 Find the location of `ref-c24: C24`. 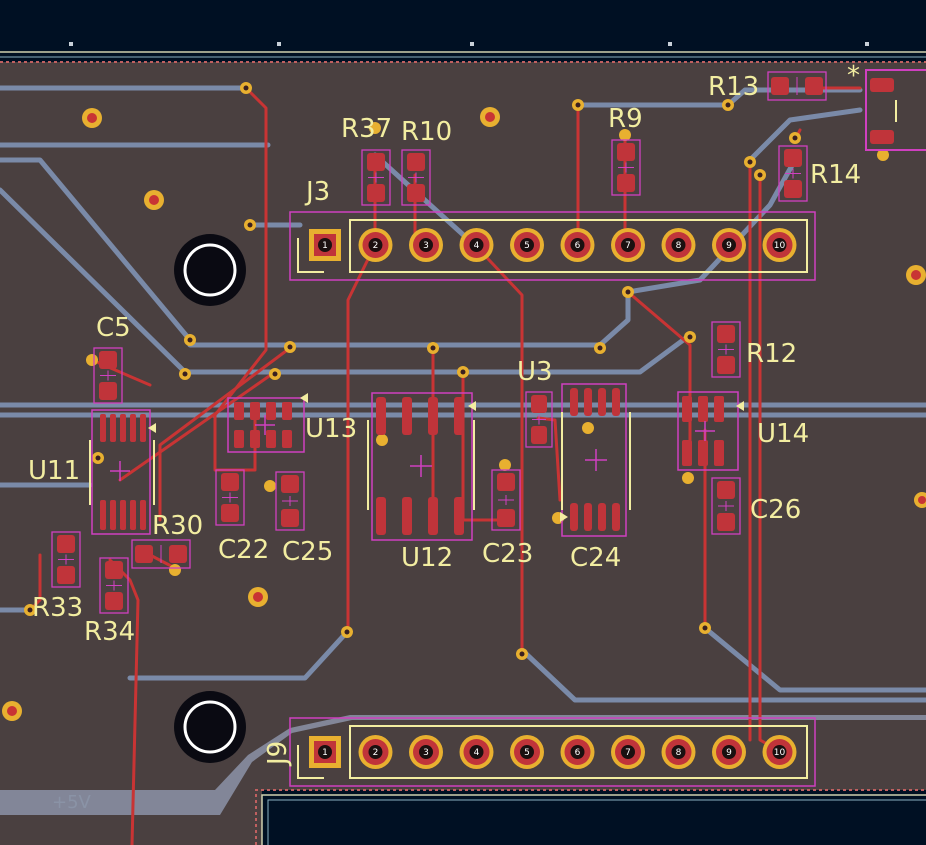

ref-c24: C24 is located at coordinates (595, 558).